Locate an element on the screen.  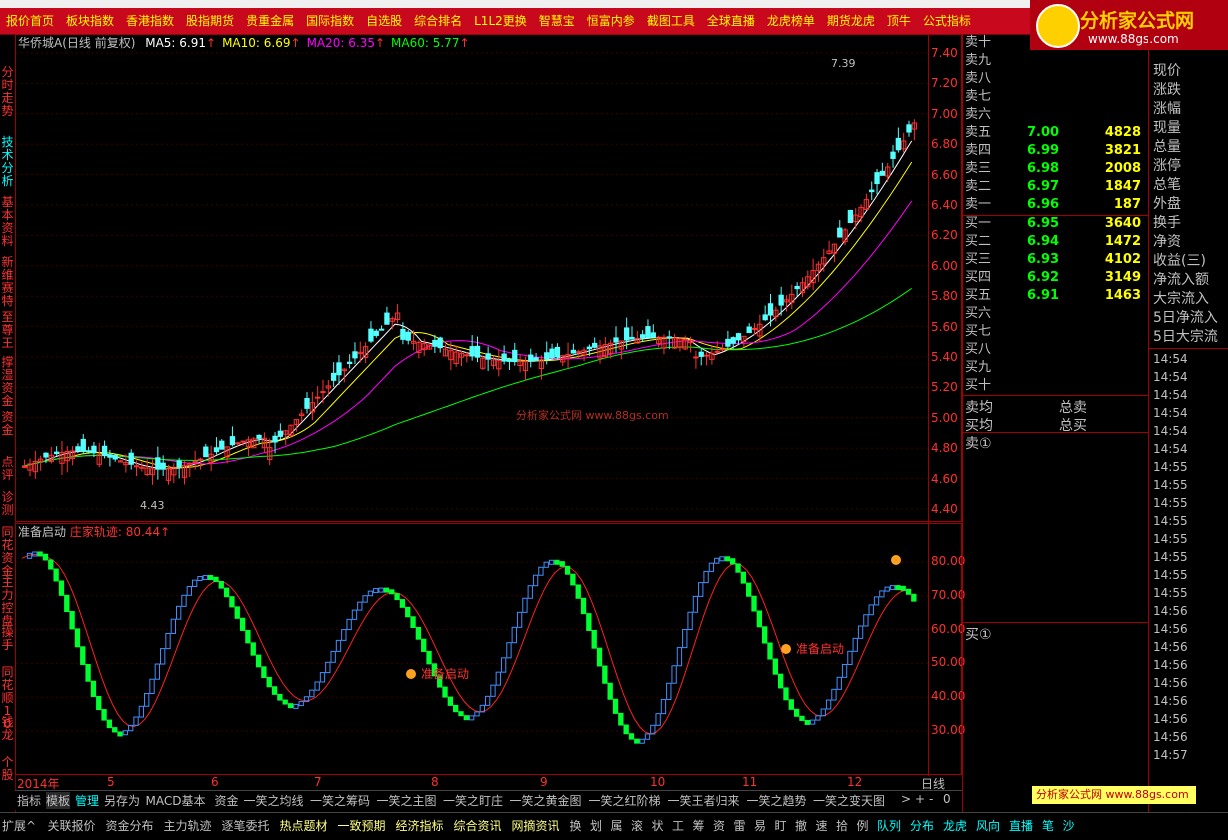
function-bar-item: 直播 is located at coordinates (1021, 825).